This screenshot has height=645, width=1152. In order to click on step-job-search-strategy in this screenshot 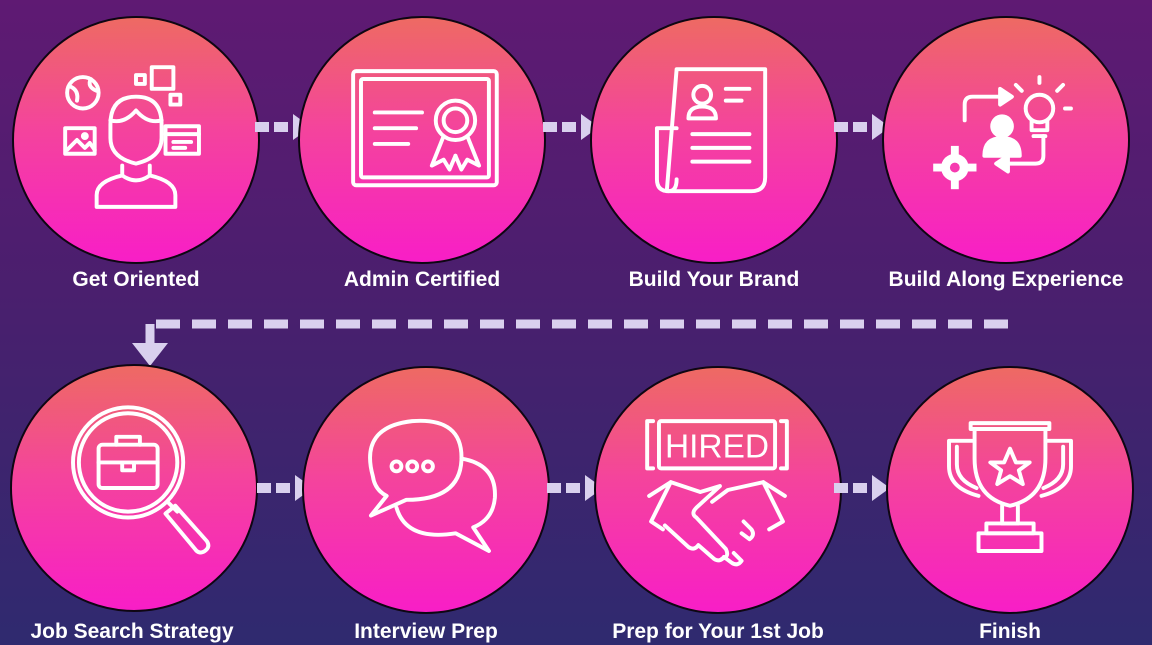, I will do `click(134, 488)`.